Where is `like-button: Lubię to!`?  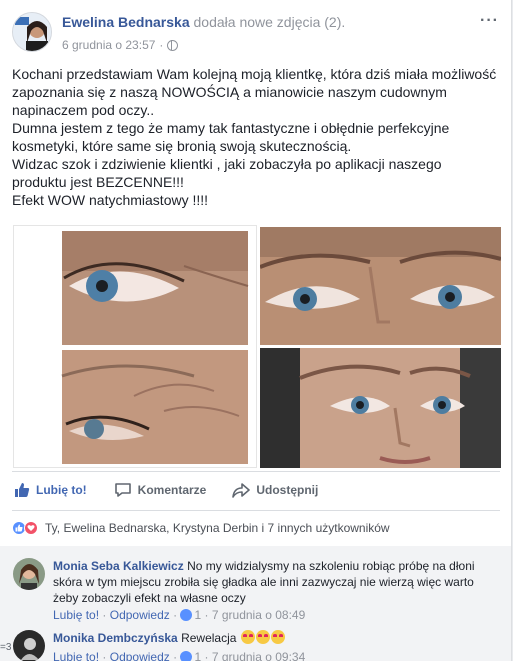
like-button: Lubię to! is located at coordinates (50, 490).